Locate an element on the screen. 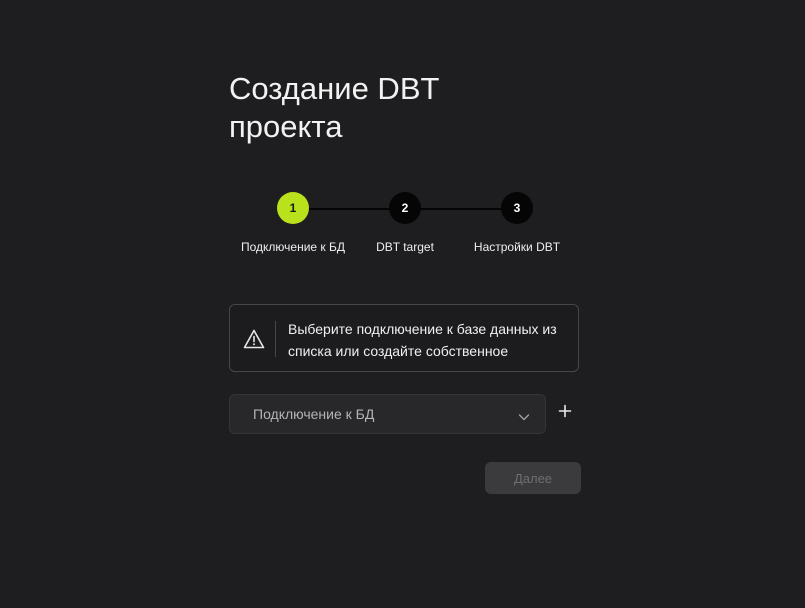  step-1-indicator: 1 is located at coordinates (293, 208).